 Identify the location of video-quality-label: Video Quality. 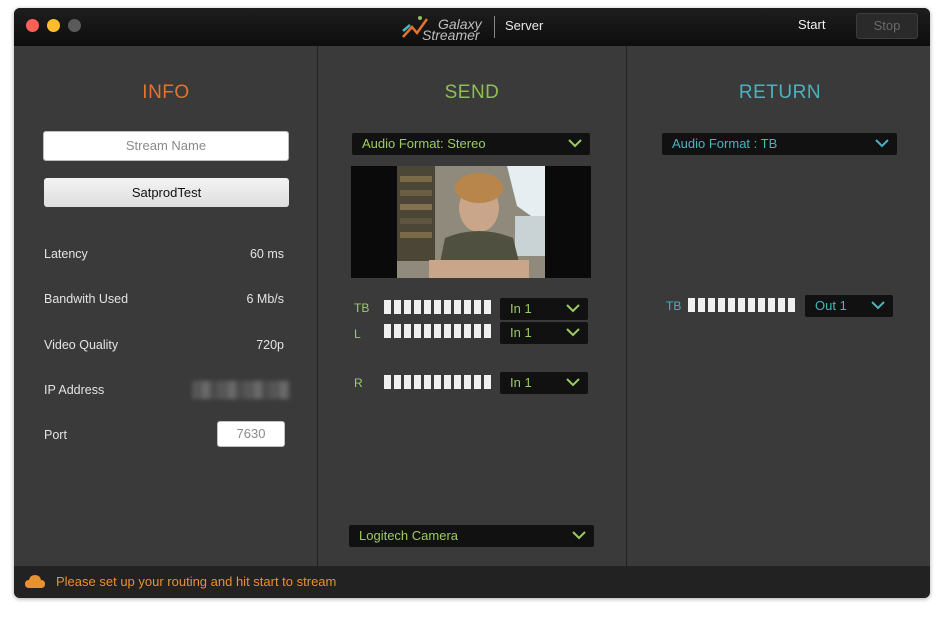
(81, 345).